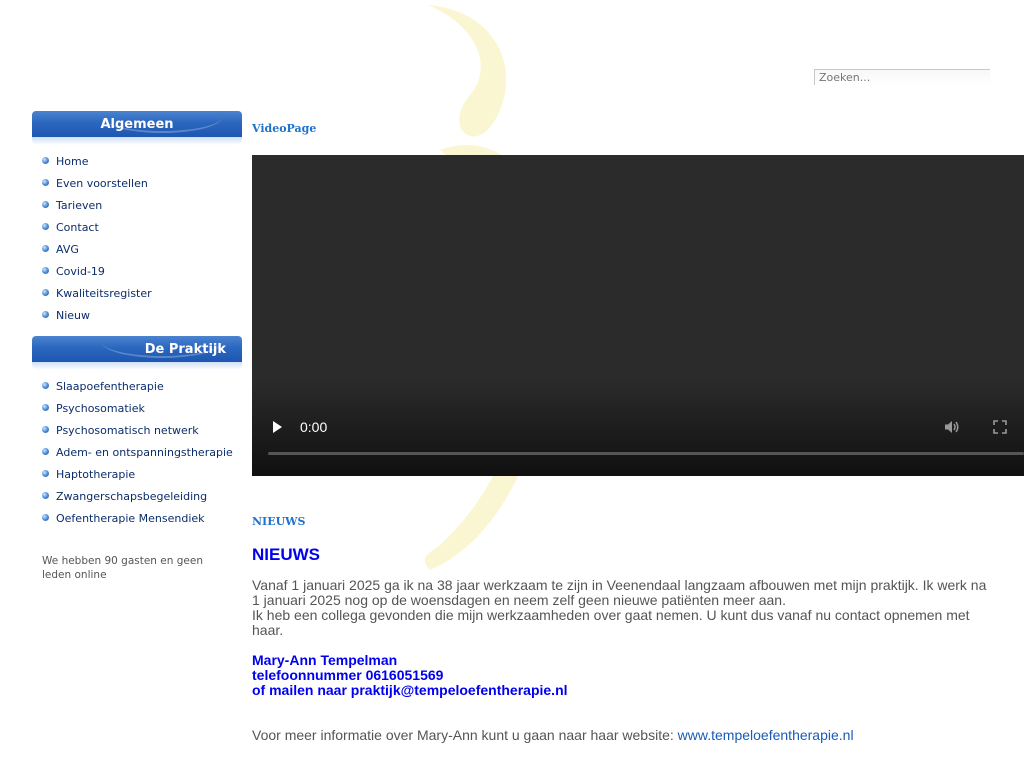 The height and width of the screenshot is (768, 1024). I want to click on sidebar-item-home: Home, so click(142, 162).